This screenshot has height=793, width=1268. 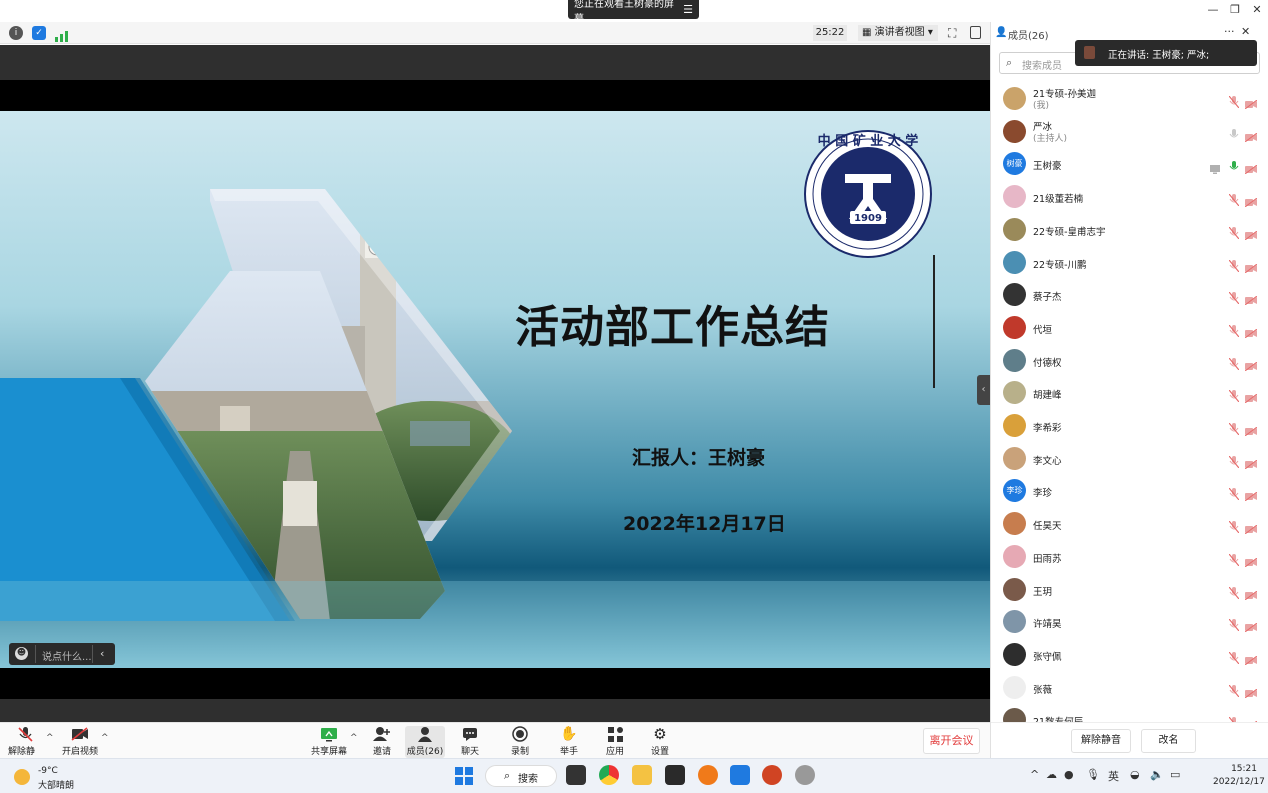 What do you see at coordinates (1213, 10) in the screenshot?
I see `minimize-icon: —` at bounding box center [1213, 10].